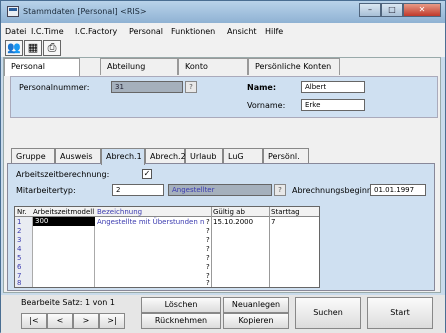 The width and height of the screenshot is (446, 333). Describe the element at coordinates (120, 212) in the screenshot. I see `col-bezeichnung: Bezeichnung` at that location.